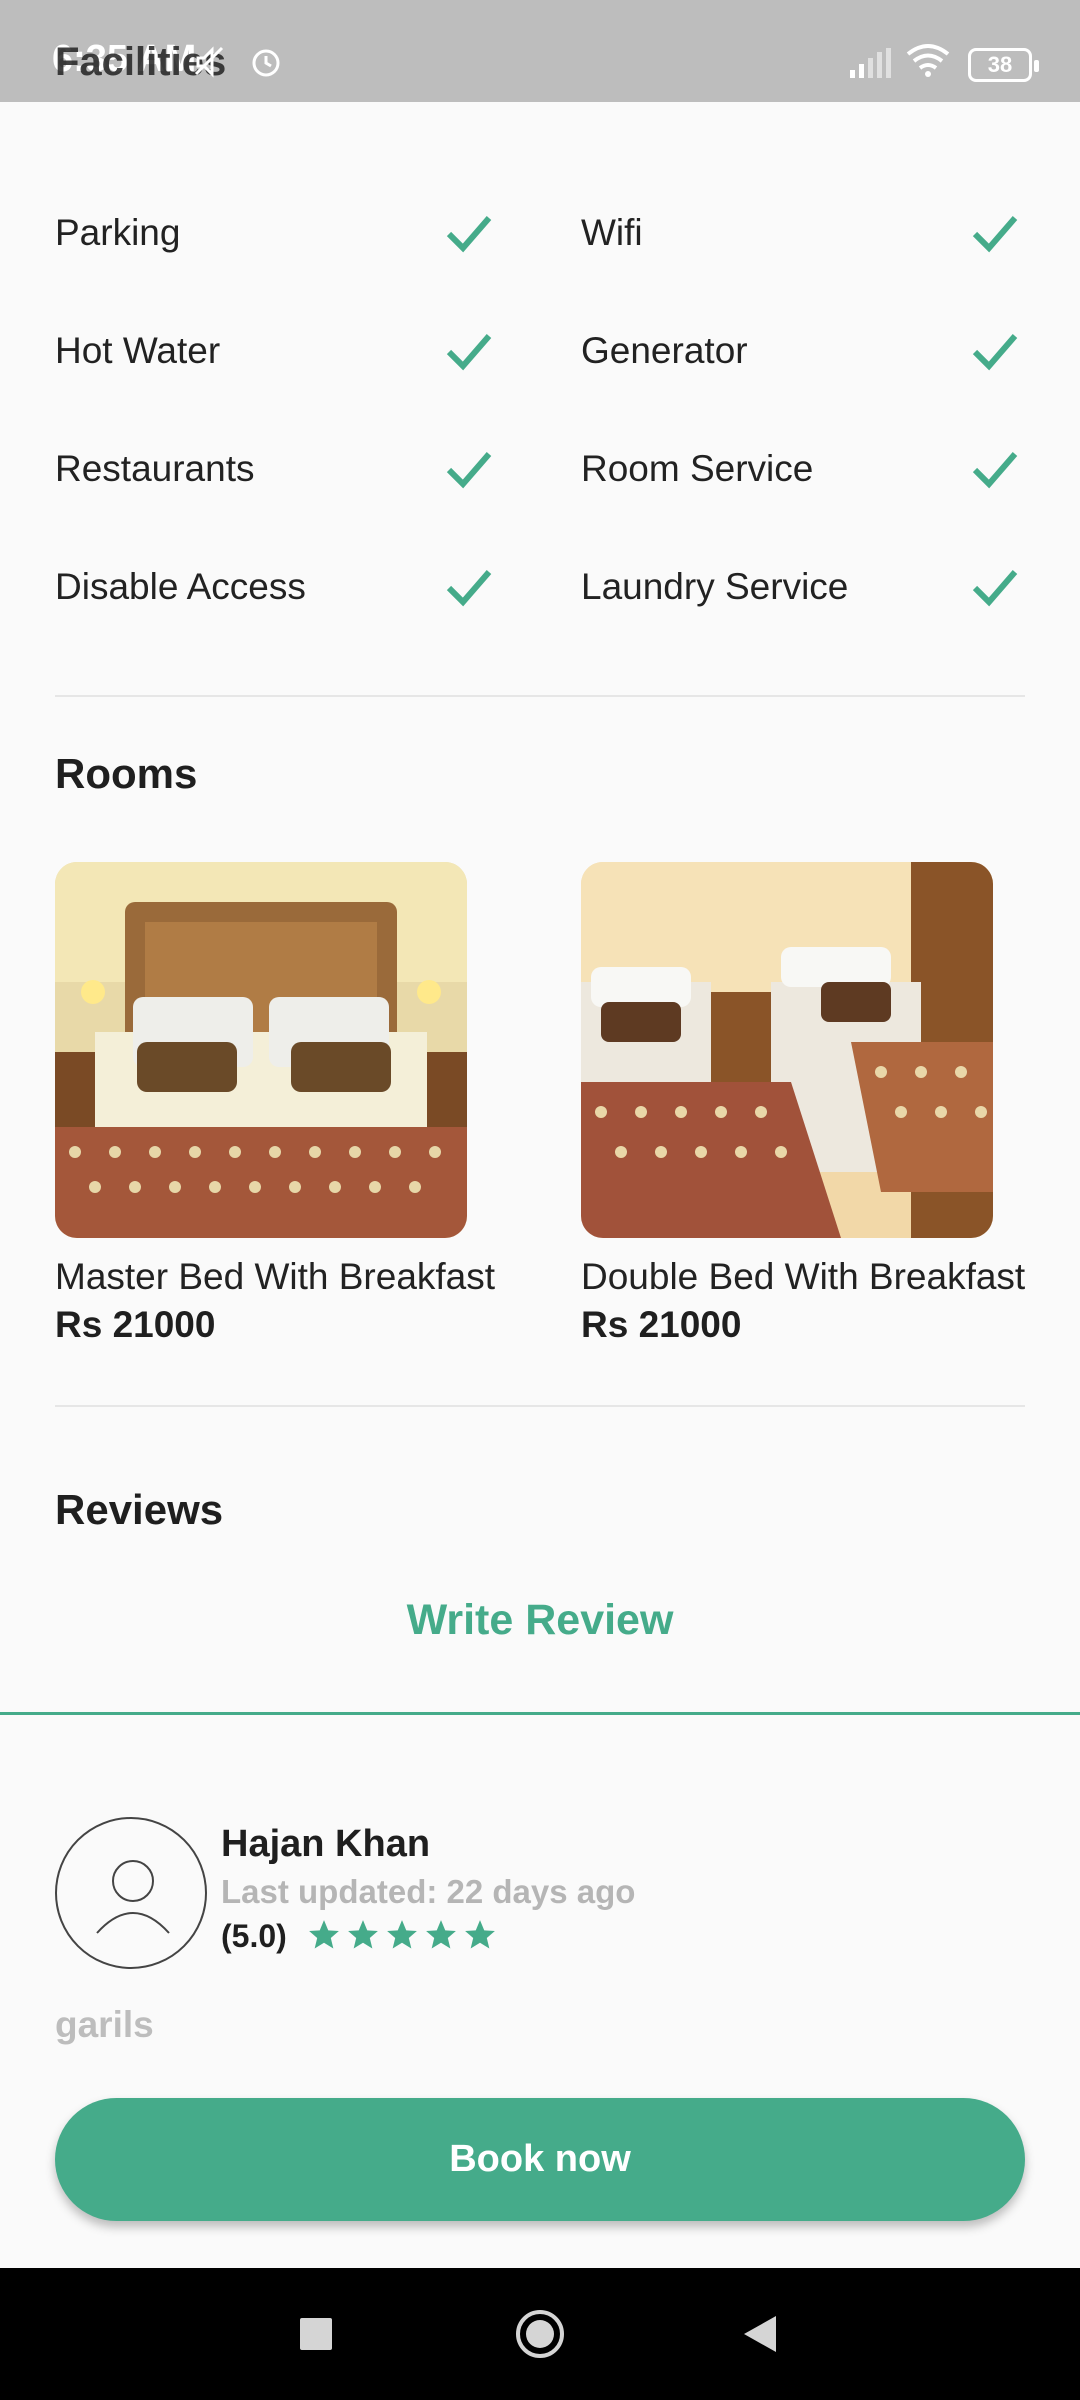  I want to click on facility-disable-access: Disable Access, so click(290, 586).